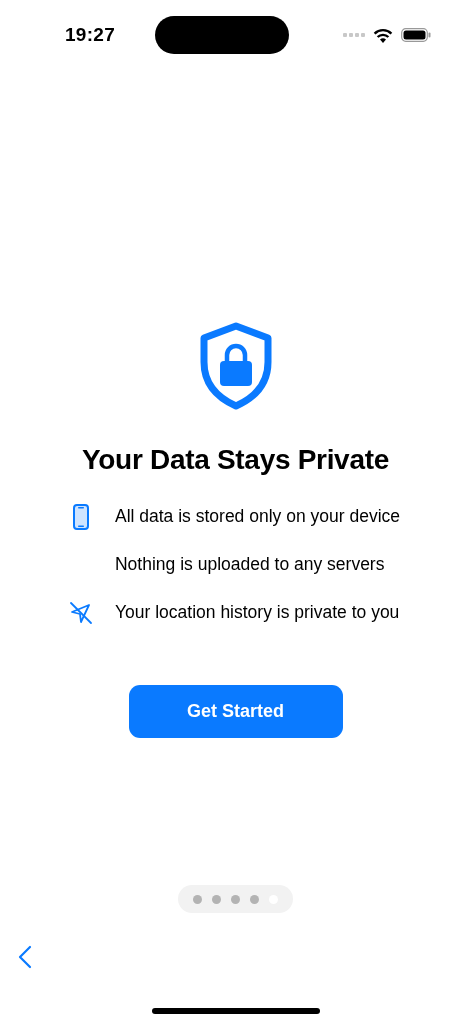 The image size is (471, 1024). Describe the element at coordinates (81, 516) in the screenshot. I see `phone-icon` at that location.